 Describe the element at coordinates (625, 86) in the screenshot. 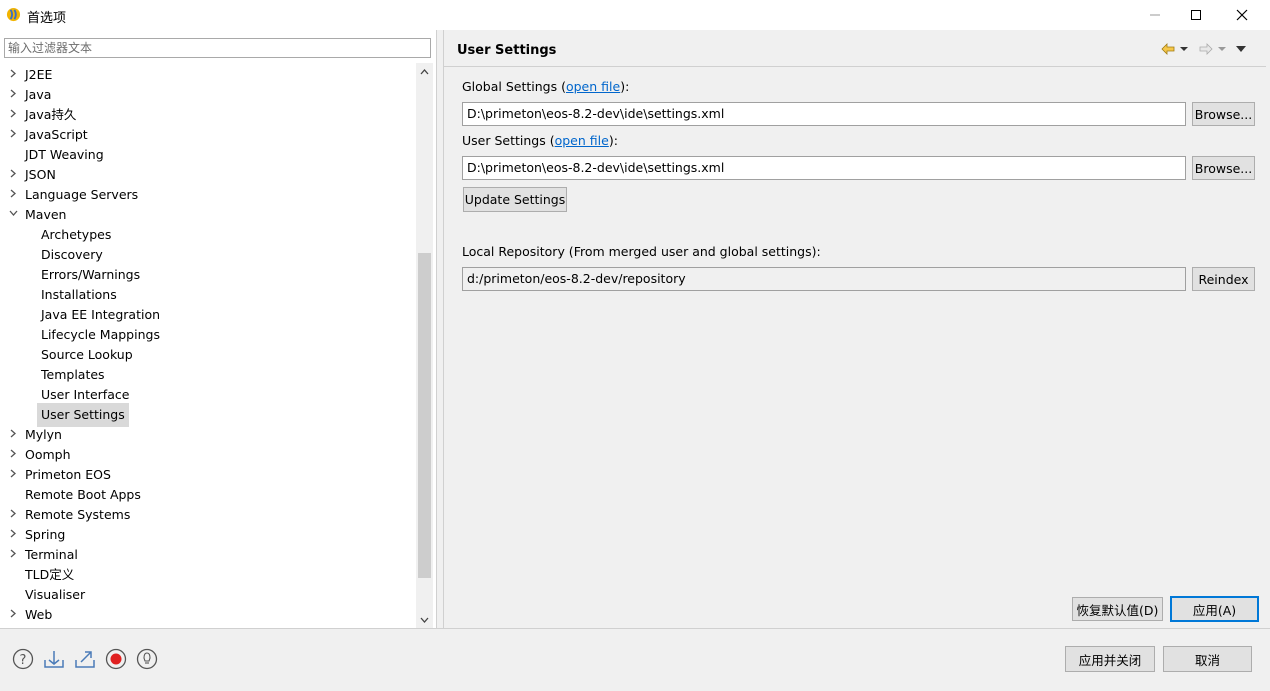

I see `global-settings-label-suffix: ):` at that location.